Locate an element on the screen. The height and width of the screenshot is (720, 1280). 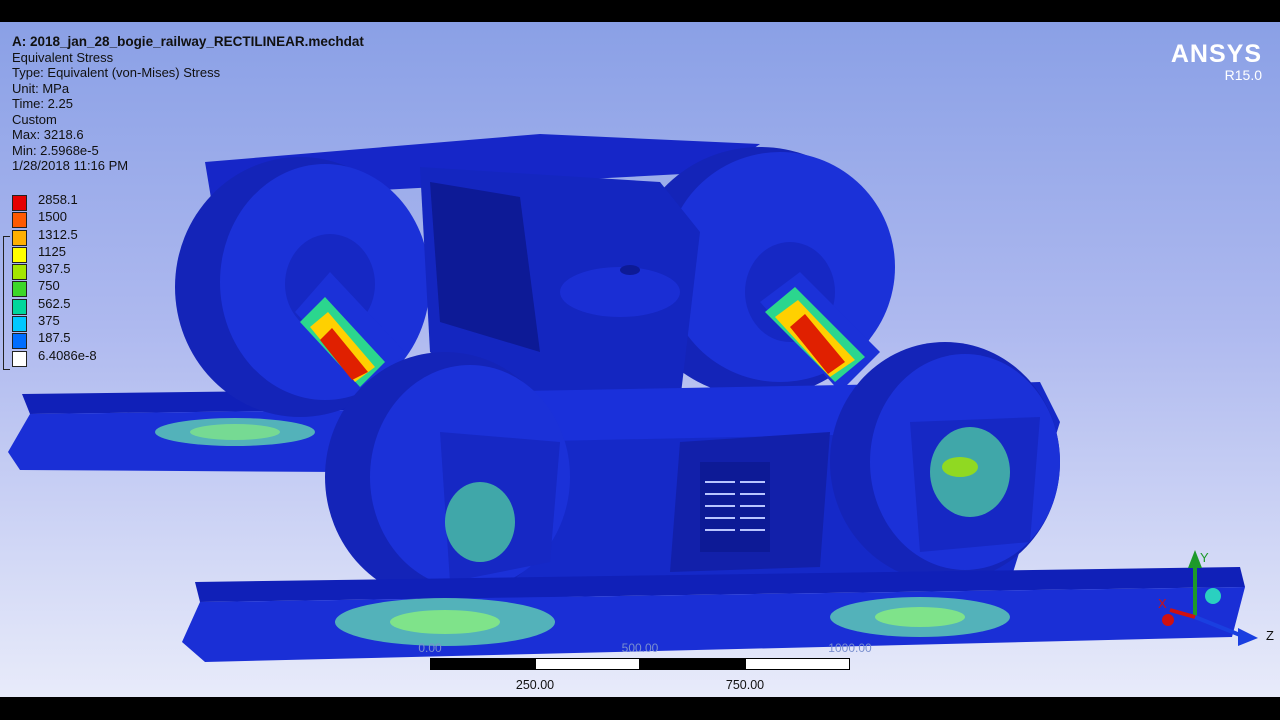
brand-version: R15.0 is located at coordinates (1243, 75).